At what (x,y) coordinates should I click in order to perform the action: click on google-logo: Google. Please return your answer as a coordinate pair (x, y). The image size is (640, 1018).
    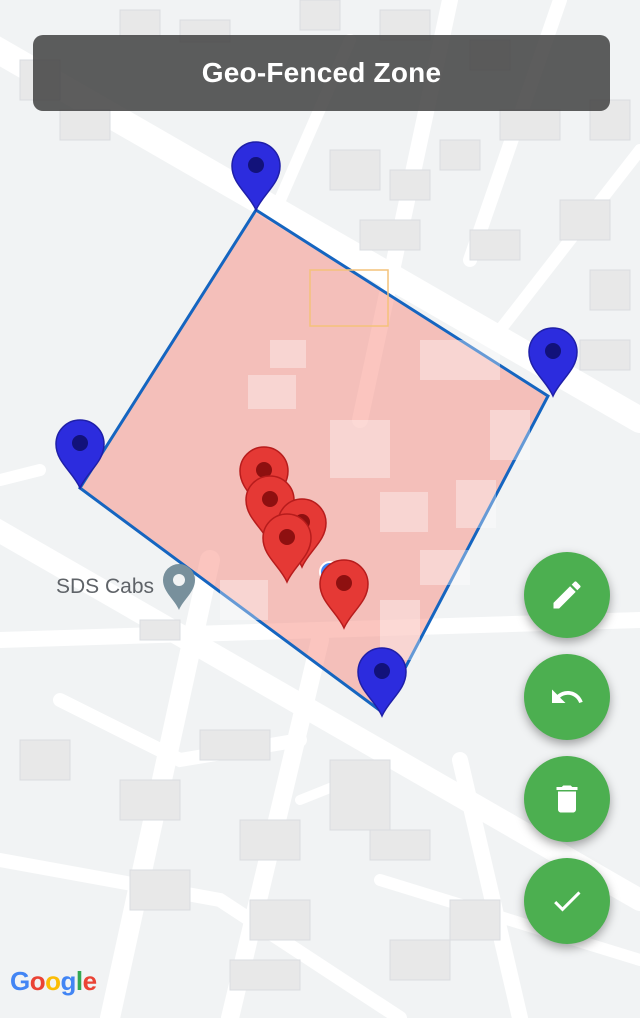
    Looking at the image, I should click on (53, 981).